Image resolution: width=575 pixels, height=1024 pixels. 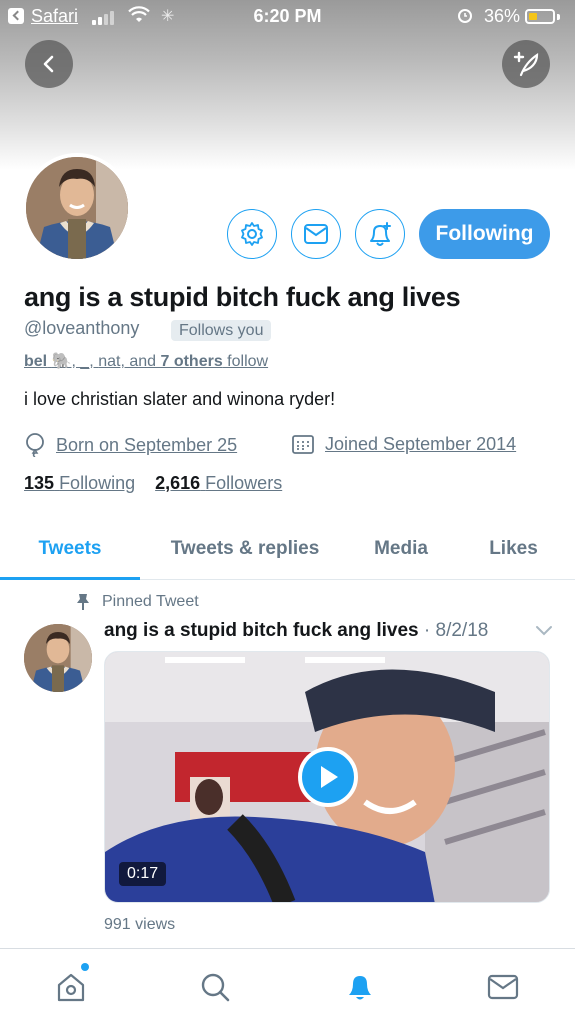 I want to click on pin-icon, so click(x=83, y=602).